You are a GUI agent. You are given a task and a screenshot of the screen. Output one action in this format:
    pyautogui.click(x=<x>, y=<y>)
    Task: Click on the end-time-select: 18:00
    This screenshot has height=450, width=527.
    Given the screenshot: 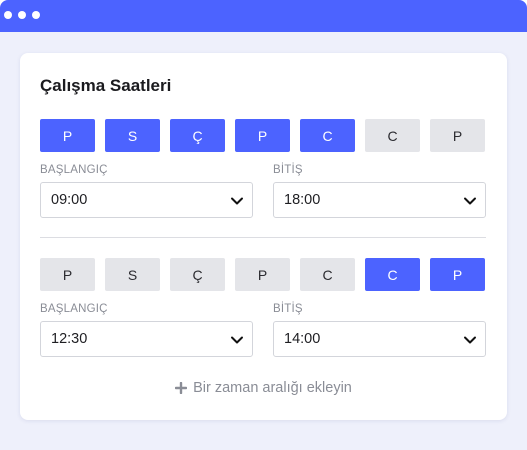 What is the action you would take?
    pyautogui.click(x=379, y=200)
    